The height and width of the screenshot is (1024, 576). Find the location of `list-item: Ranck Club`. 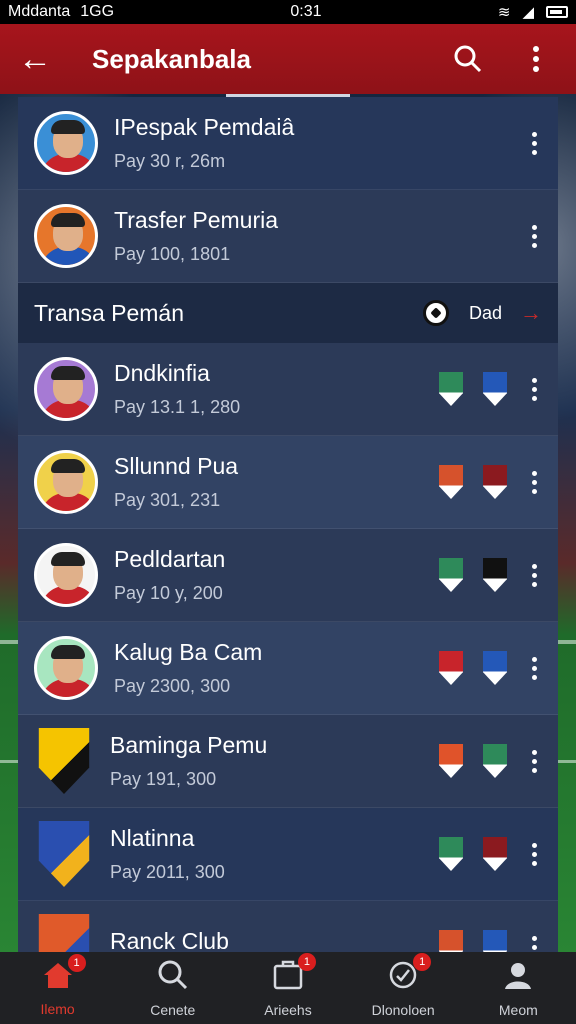

list-item: Ranck Club is located at coordinates (288, 926).